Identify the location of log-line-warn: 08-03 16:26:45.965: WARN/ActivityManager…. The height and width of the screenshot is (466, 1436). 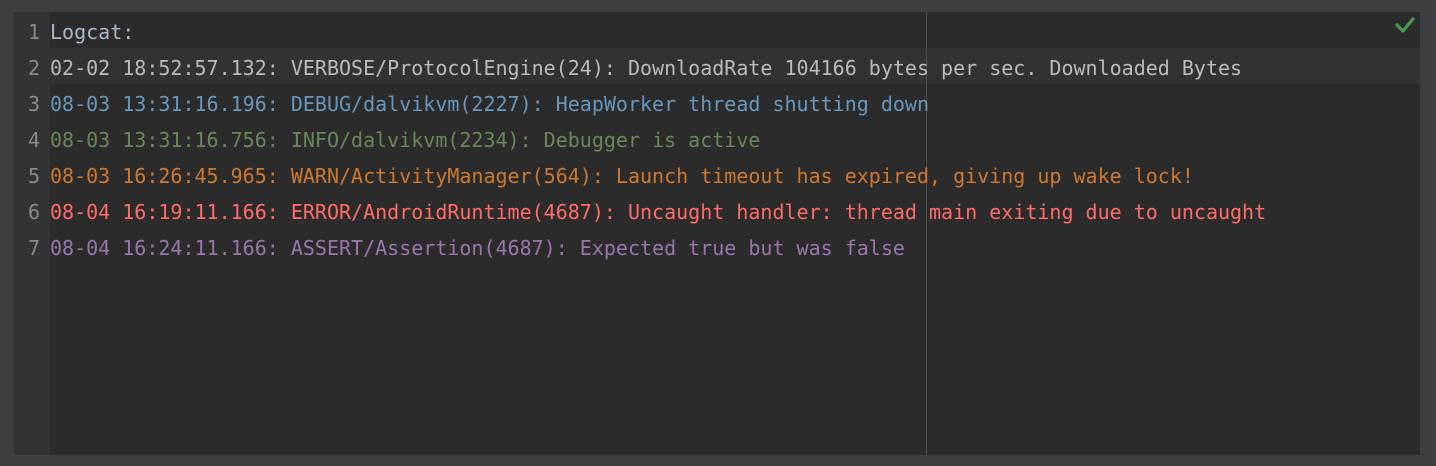
(622, 176).